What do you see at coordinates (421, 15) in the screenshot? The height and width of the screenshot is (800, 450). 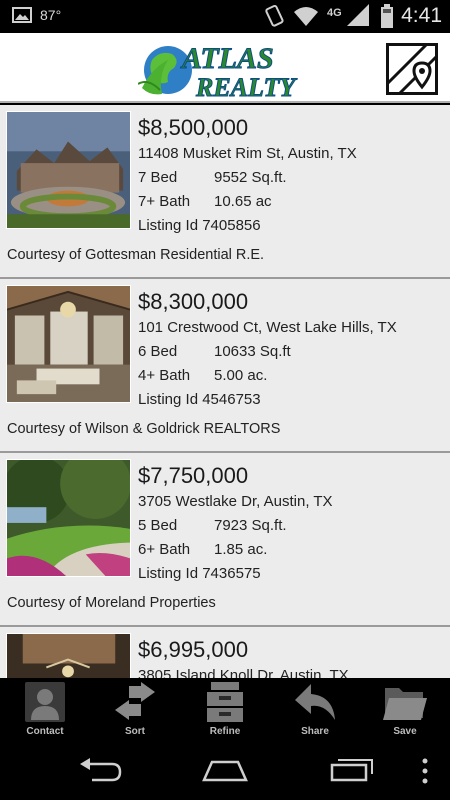 I see `clock: 4:41` at bounding box center [421, 15].